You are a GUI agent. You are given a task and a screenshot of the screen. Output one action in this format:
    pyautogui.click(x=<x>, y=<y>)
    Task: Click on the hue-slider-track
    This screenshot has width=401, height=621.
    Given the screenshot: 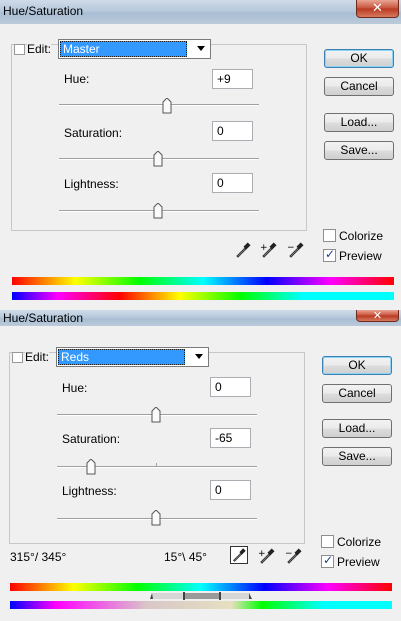 What is the action you would take?
    pyautogui.click(x=159, y=105)
    